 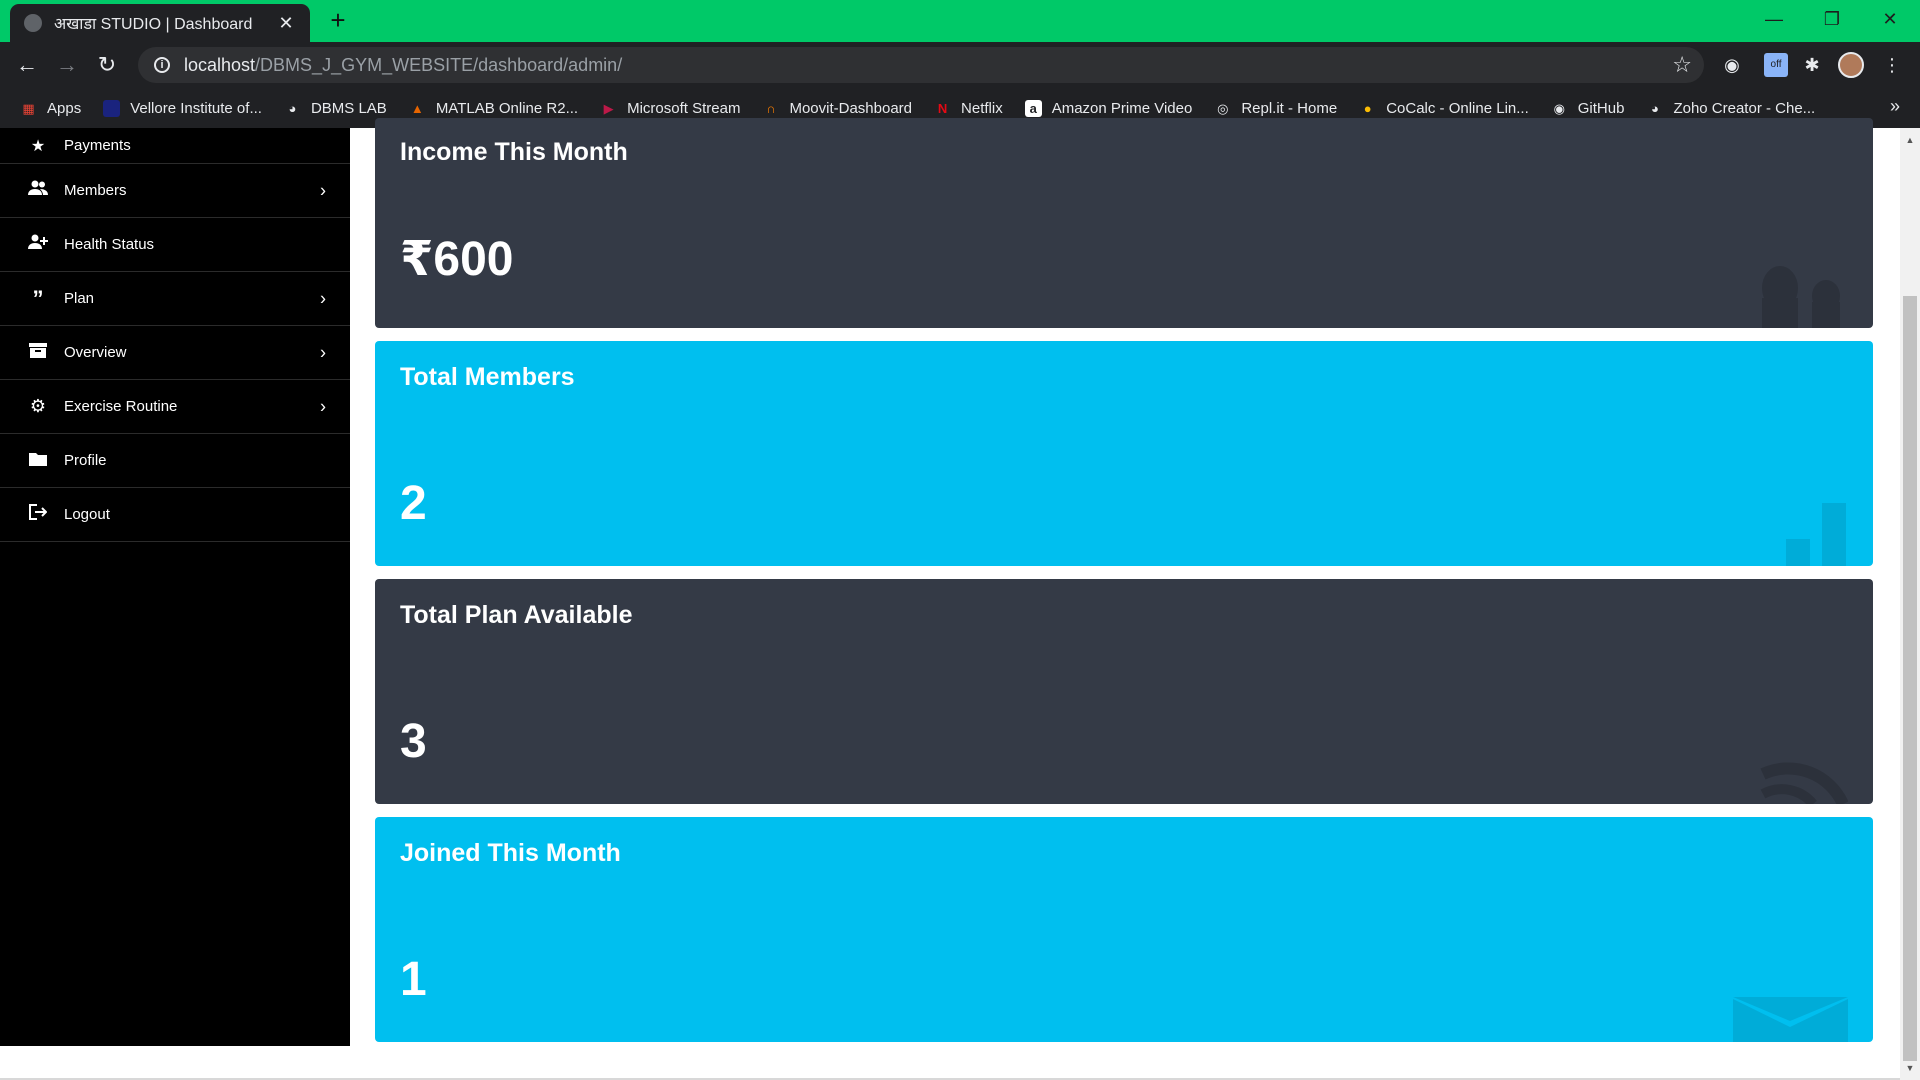 I want to click on matlab-icon: ▲, so click(x=417, y=108).